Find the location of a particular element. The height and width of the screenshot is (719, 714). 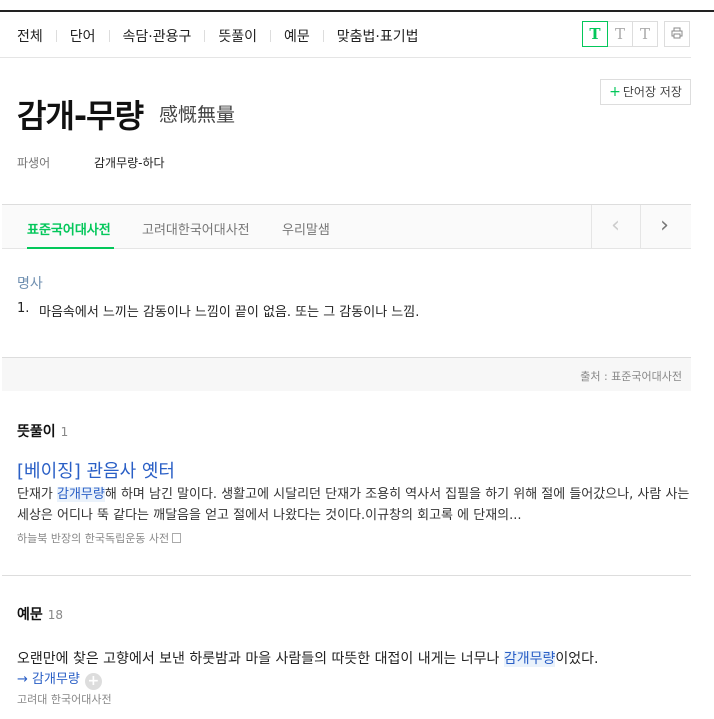

definition-source: 출처 : 표준국어대사전 is located at coordinates (631, 376).